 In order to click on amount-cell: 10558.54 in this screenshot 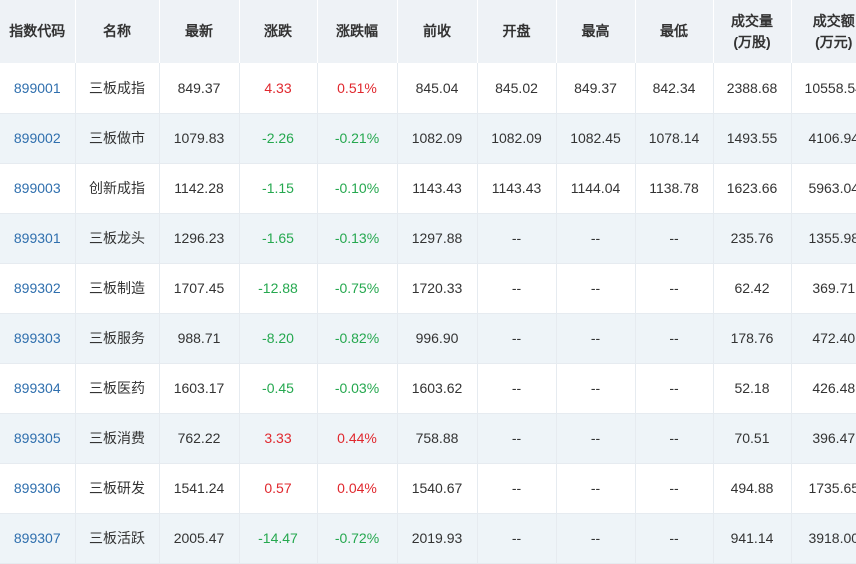, I will do `click(823, 88)`.